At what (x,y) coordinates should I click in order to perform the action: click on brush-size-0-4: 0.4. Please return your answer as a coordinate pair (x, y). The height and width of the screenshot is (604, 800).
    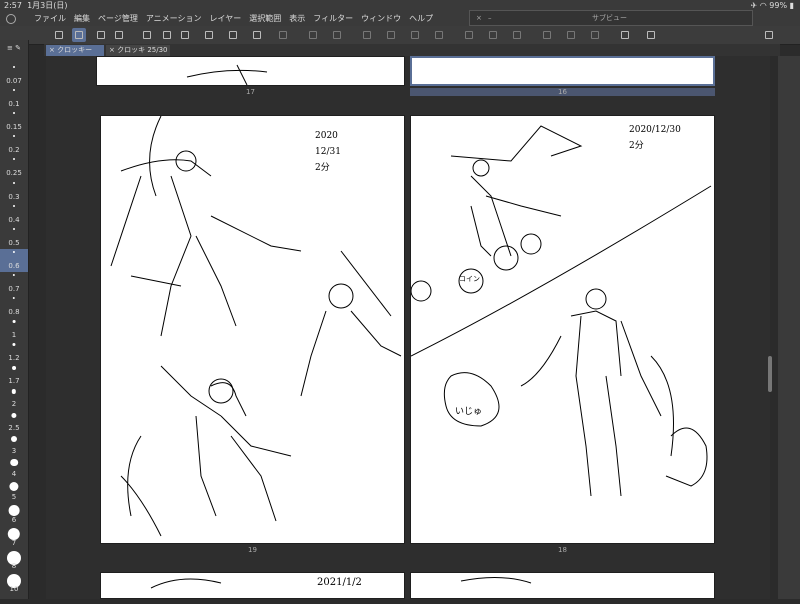
    Looking at the image, I should click on (14, 214).